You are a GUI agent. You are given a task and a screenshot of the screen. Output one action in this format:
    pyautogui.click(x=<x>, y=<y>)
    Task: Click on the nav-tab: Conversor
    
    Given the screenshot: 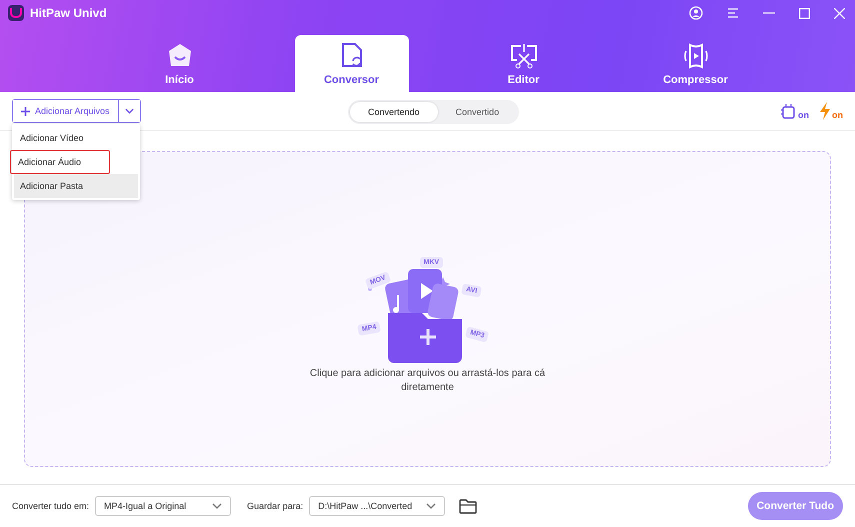 What is the action you would take?
    pyautogui.click(x=351, y=63)
    